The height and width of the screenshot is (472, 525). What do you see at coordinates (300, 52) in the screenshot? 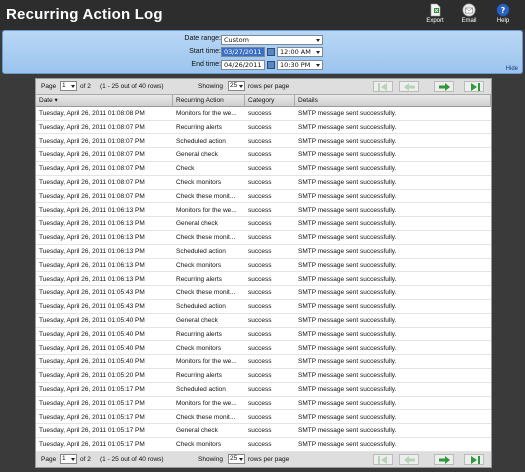
I see `start-time-select: 12:00 AM` at bounding box center [300, 52].